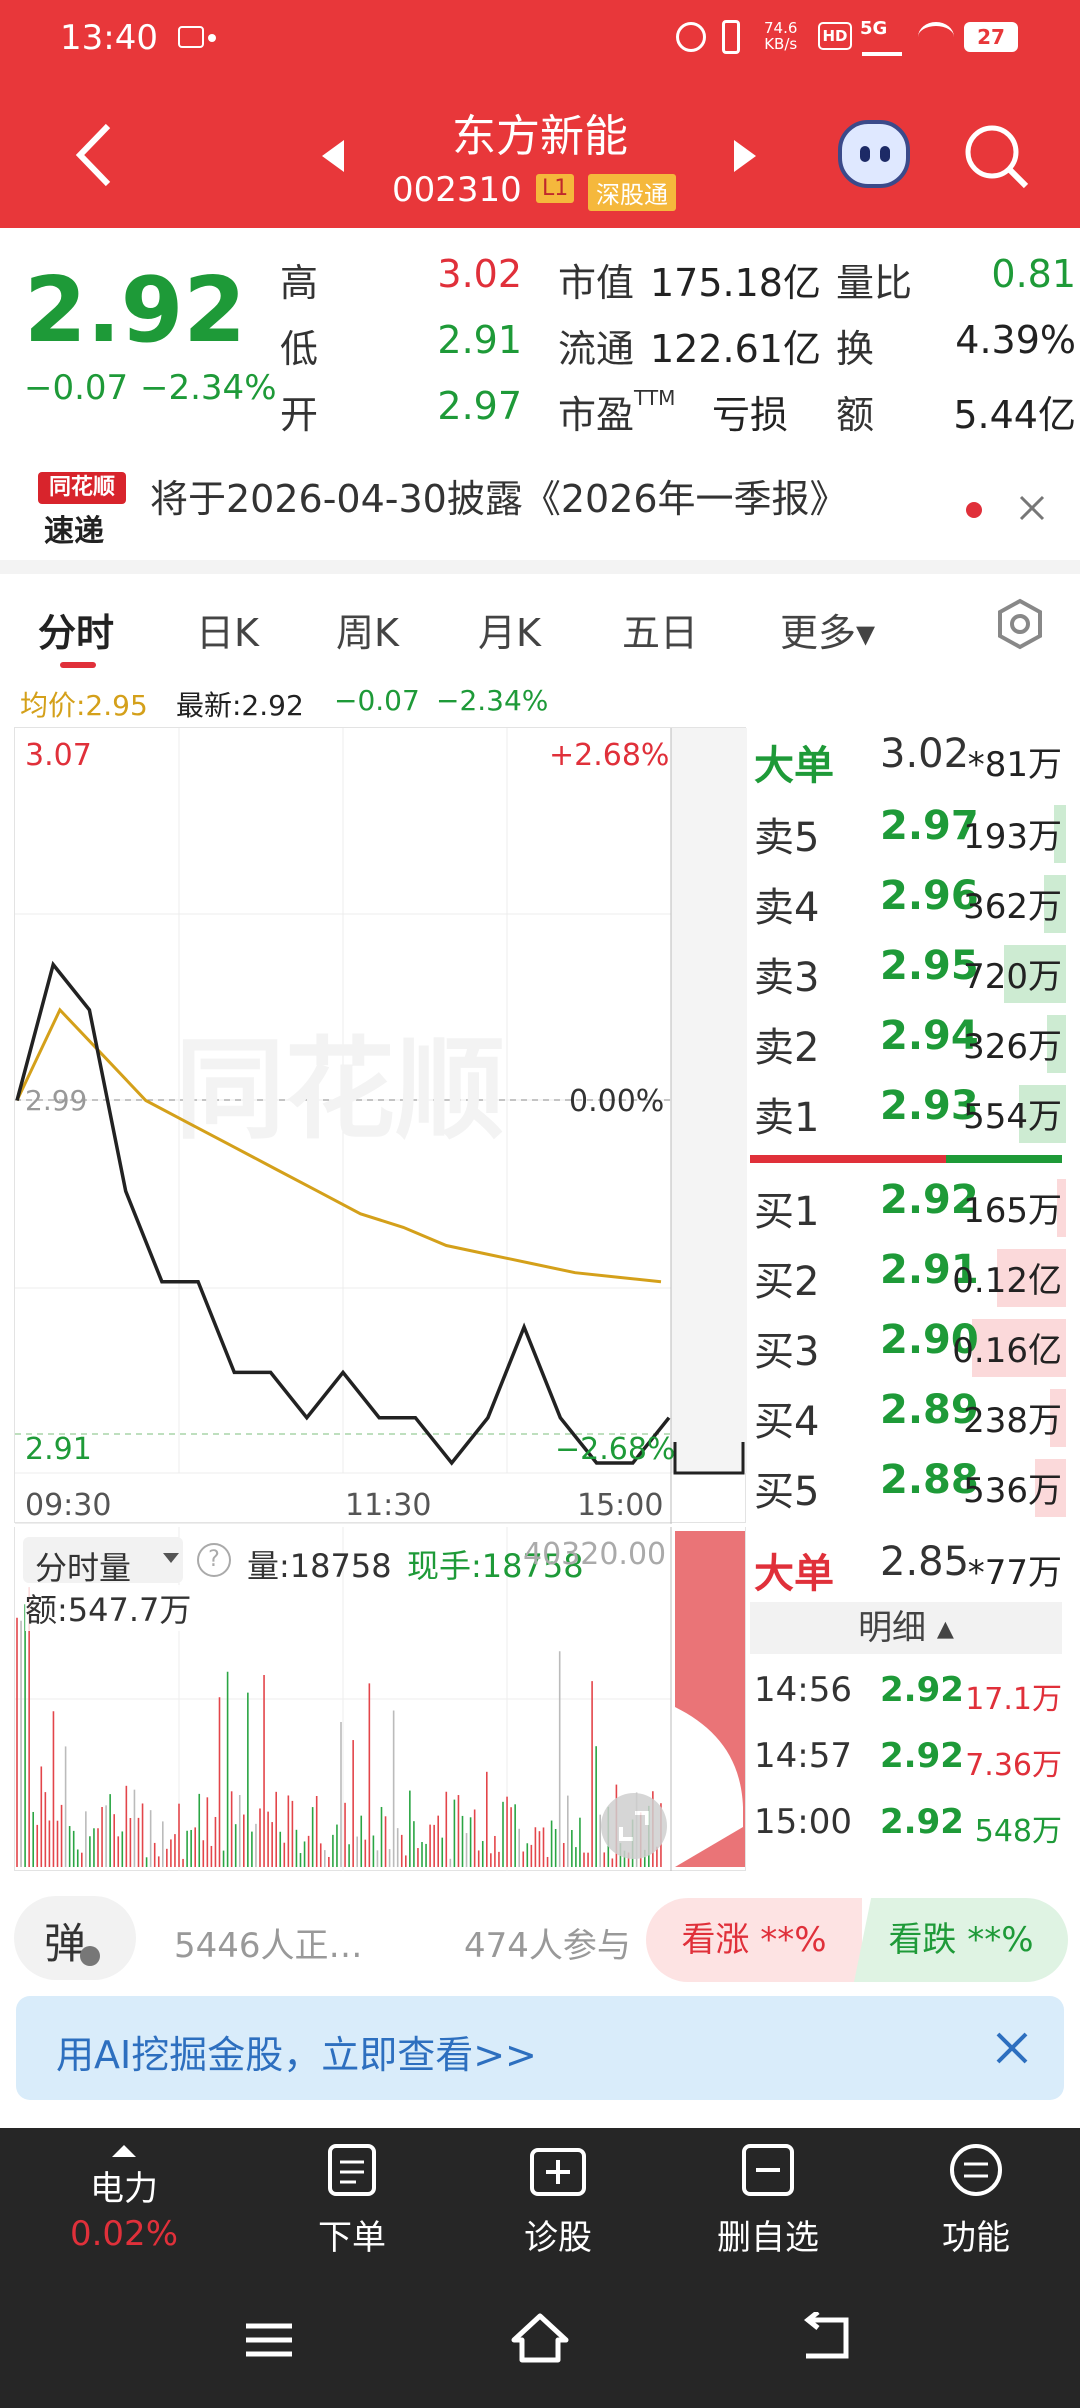 The width and height of the screenshot is (1080, 2408). I want to click on dropdown-icon, so click(171, 1558).